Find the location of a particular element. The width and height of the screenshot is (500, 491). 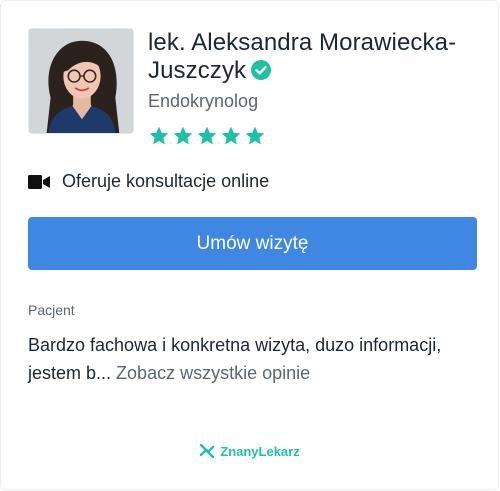

doctor-name-line2: Juszczyk is located at coordinates (197, 70).